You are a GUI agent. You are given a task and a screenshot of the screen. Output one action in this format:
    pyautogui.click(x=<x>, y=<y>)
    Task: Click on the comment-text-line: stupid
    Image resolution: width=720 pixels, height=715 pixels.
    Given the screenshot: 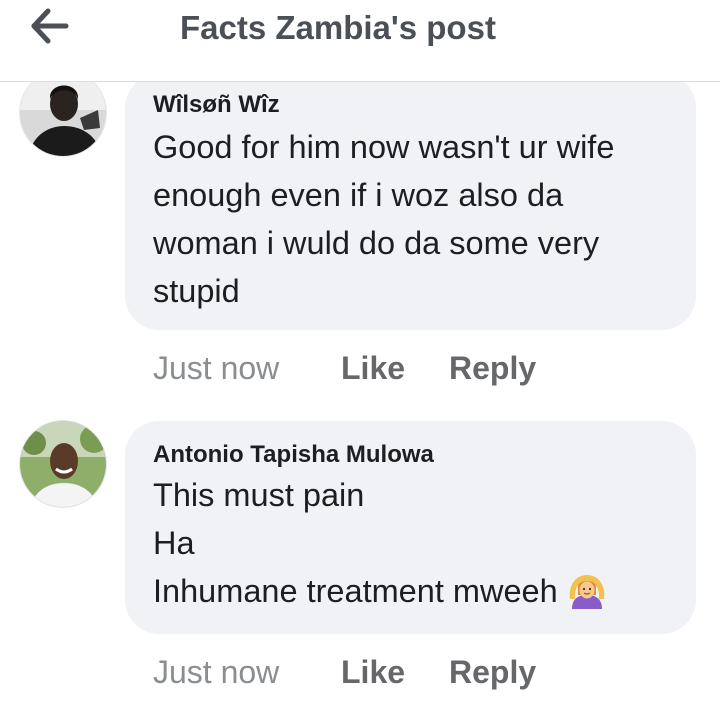 What is the action you would take?
    pyautogui.click(x=196, y=291)
    